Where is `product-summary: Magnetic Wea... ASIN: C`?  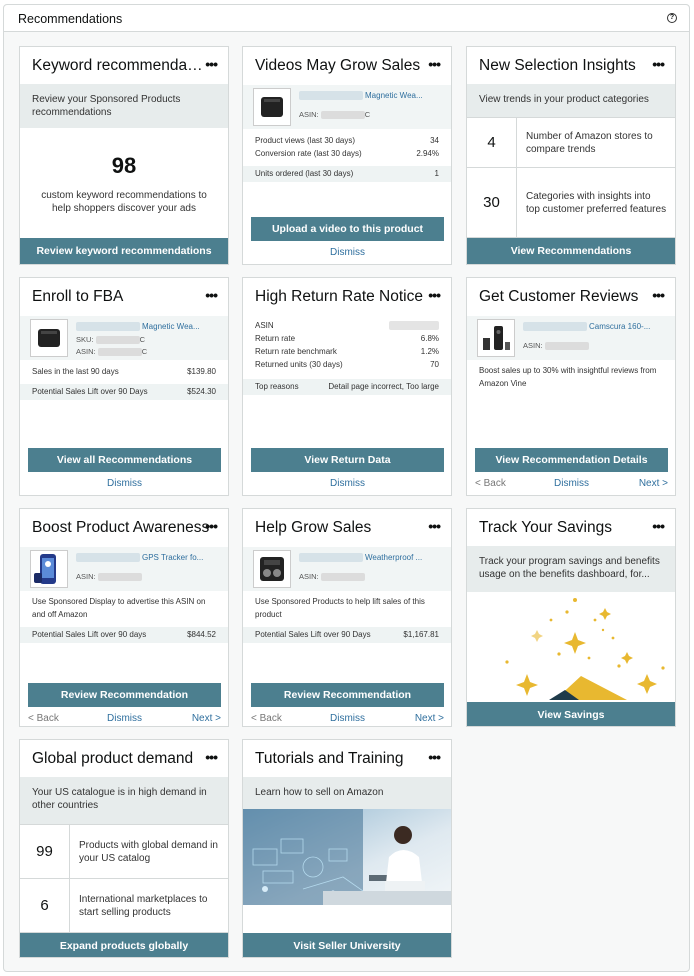
product-summary: Magnetic Wea... ASIN: C is located at coordinates (347, 107).